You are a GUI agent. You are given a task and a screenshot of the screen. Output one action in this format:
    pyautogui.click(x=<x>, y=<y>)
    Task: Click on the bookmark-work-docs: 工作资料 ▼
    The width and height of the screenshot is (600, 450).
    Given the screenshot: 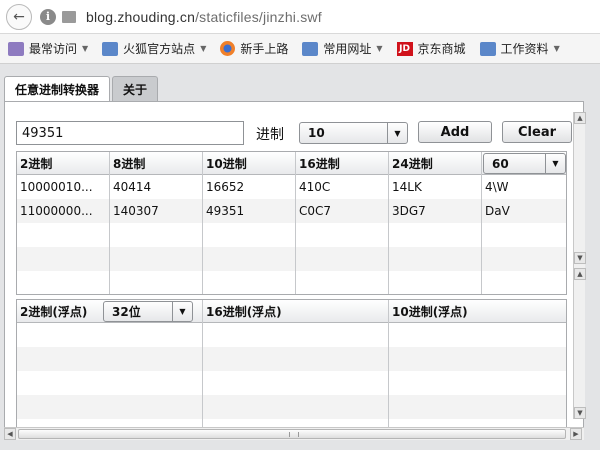 What is the action you would take?
    pyautogui.click(x=519, y=48)
    